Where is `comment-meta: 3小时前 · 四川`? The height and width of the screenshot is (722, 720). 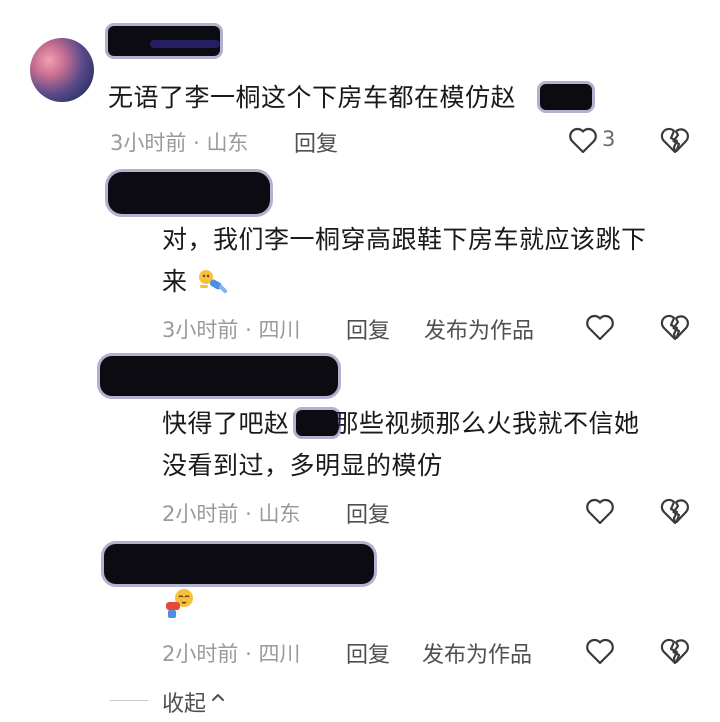 comment-meta: 3小时前 · 四川 is located at coordinates (231, 329).